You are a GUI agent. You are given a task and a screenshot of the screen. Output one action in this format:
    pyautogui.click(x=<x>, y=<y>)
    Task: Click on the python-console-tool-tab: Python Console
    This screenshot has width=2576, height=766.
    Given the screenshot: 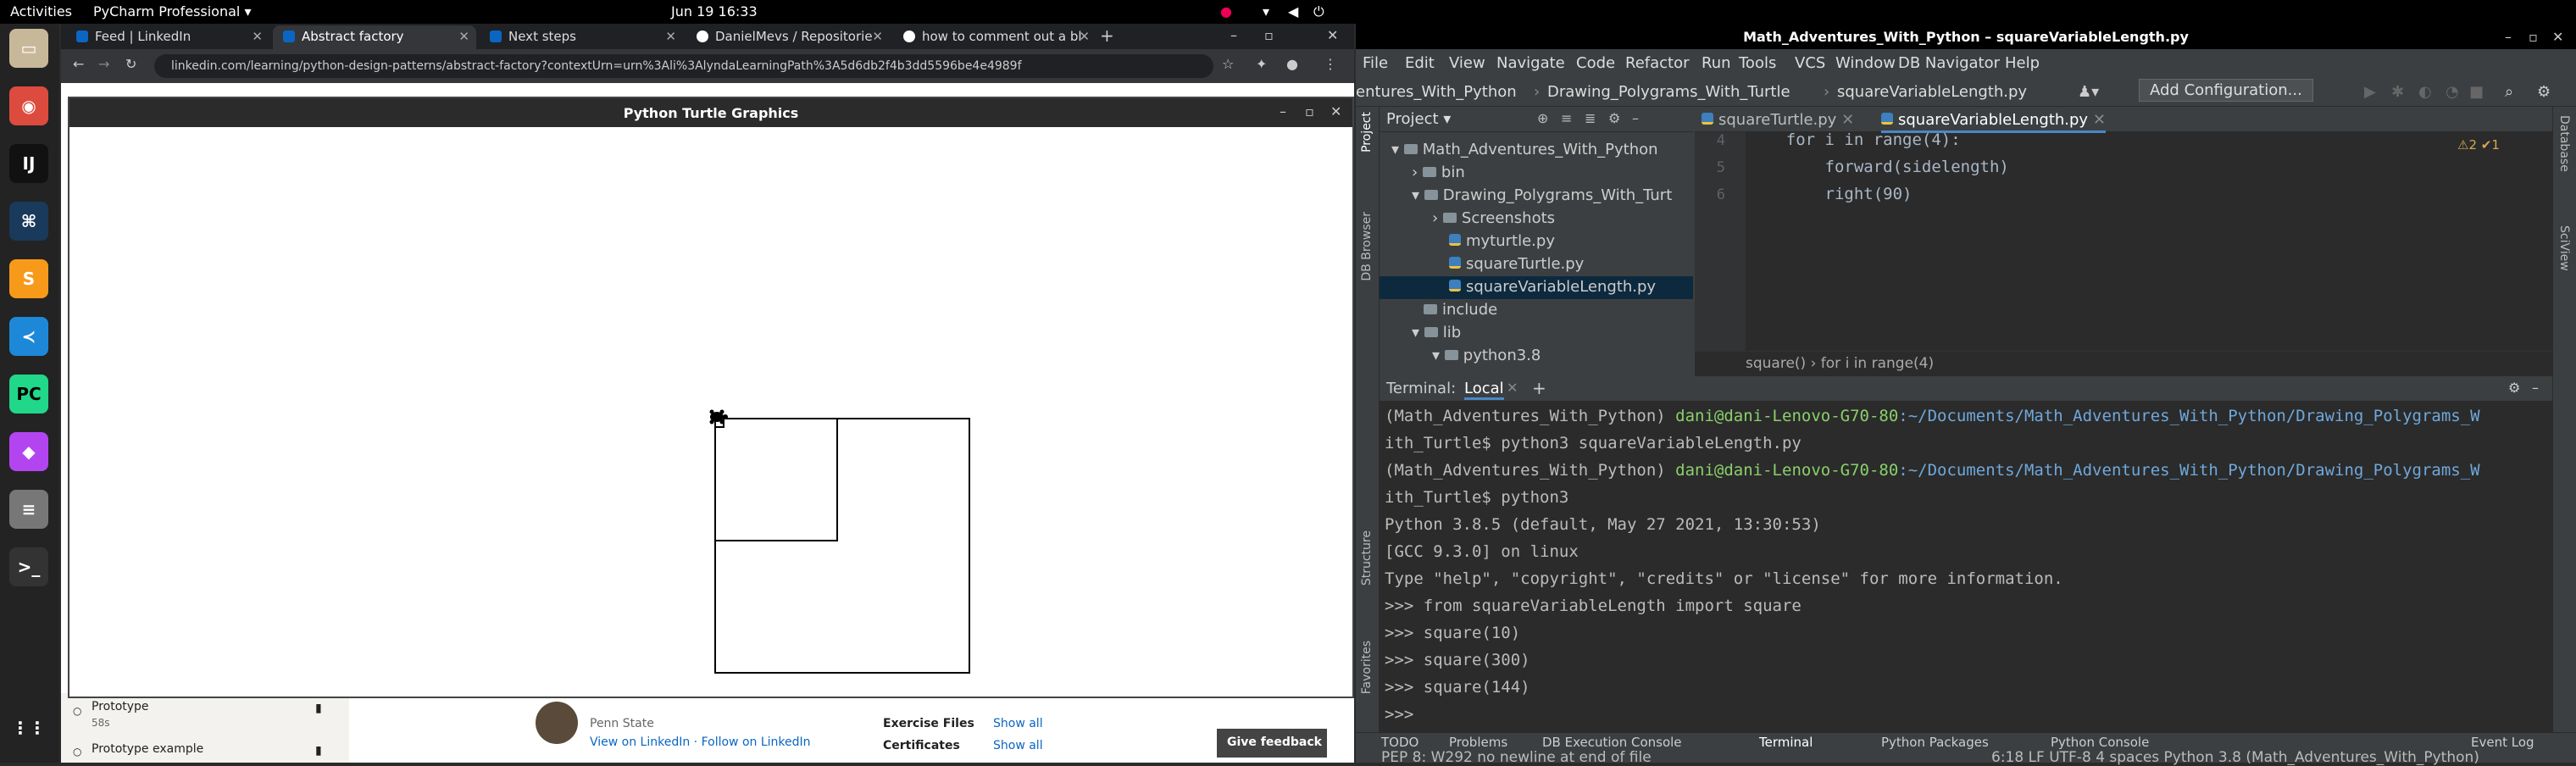 What is the action you would take?
    pyautogui.click(x=2100, y=742)
    